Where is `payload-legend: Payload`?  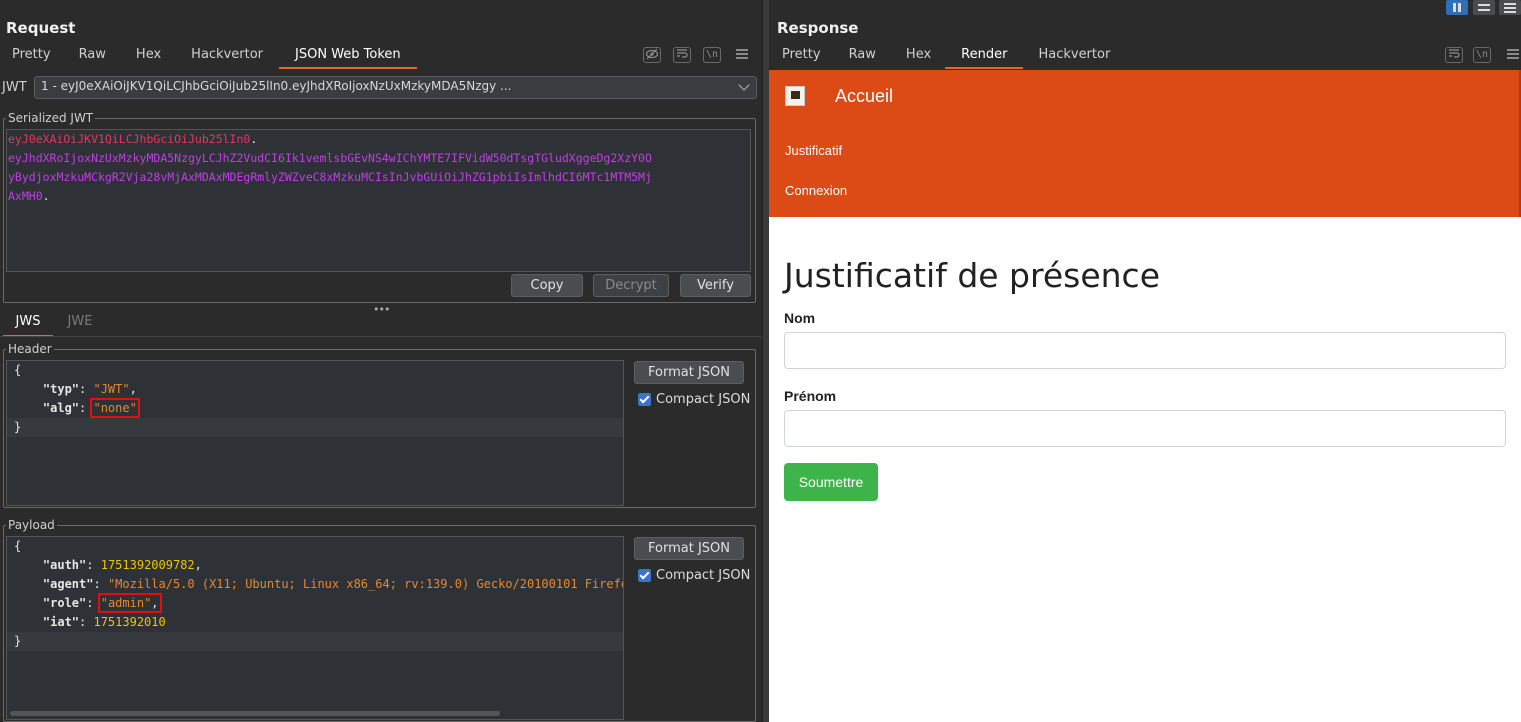
payload-legend: Payload is located at coordinates (31, 525).